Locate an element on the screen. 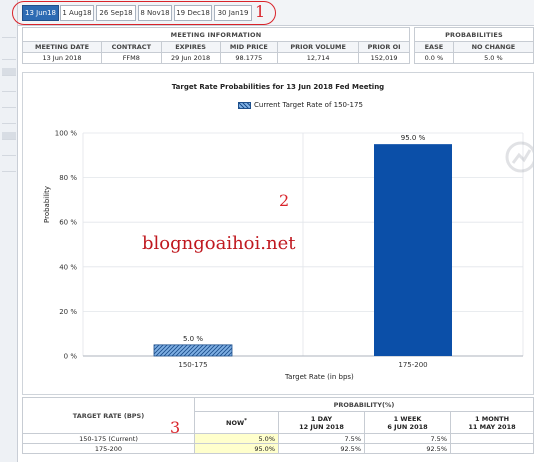 The height and width of the screenshot is (462, 534). table-row: 175-200 95.0% 92.5% 92.5% is located at coordinates (278, 448).